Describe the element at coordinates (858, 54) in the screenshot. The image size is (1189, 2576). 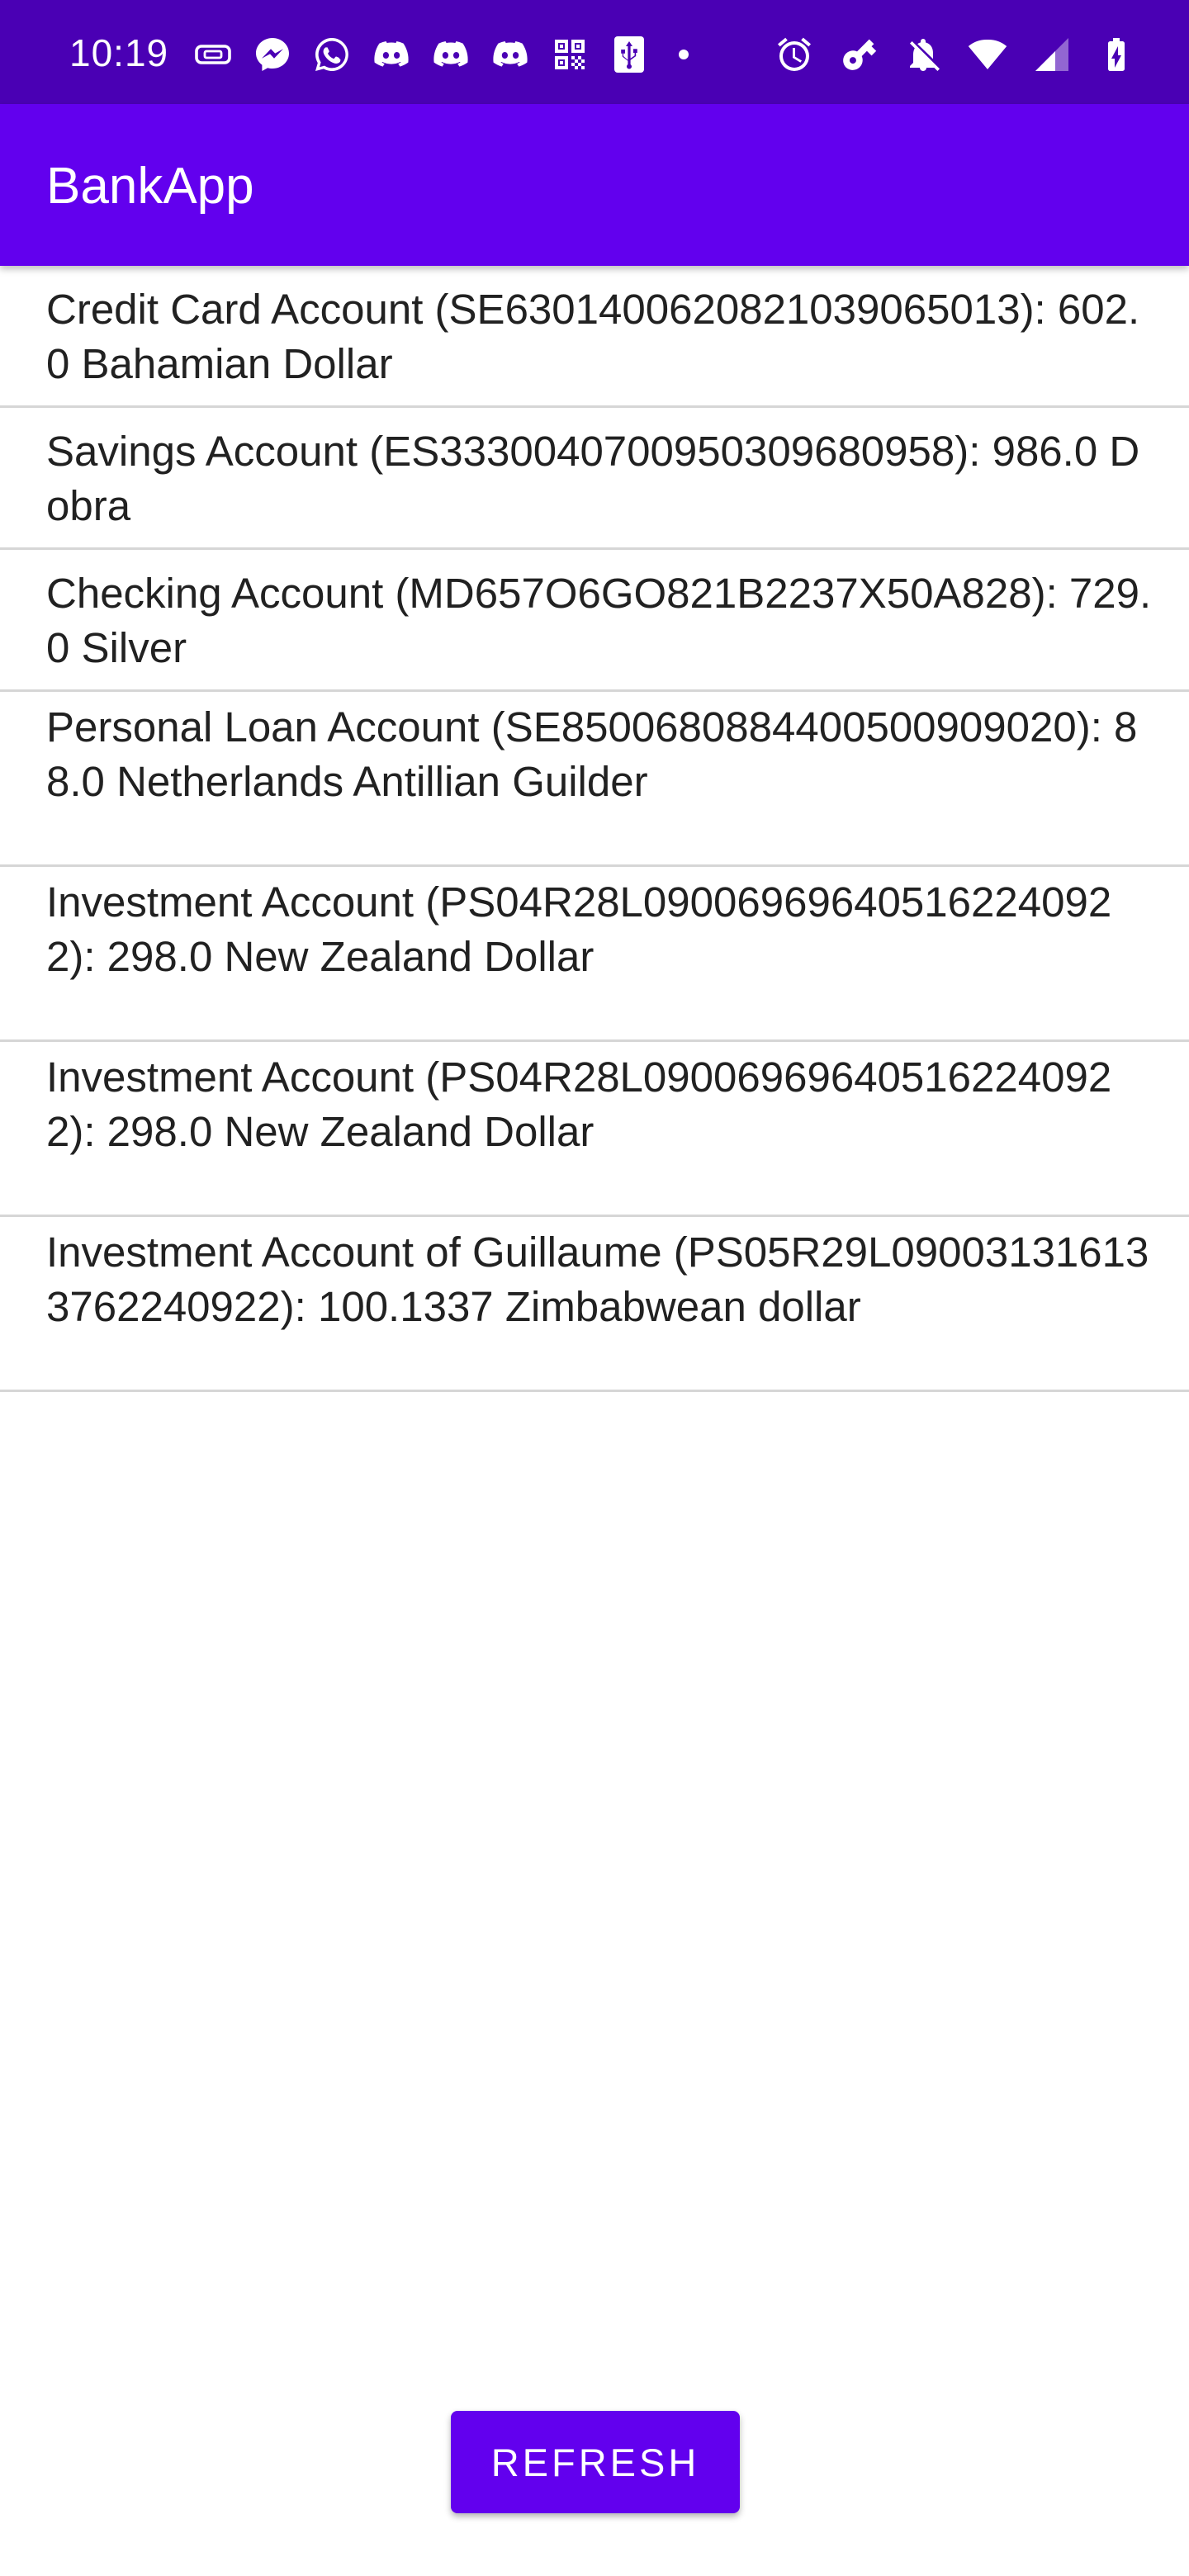
I see `key-icon` at that location.